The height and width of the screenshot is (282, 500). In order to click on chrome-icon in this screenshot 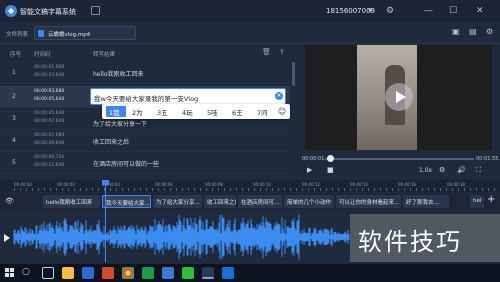, I will do `click(128, 273)`.